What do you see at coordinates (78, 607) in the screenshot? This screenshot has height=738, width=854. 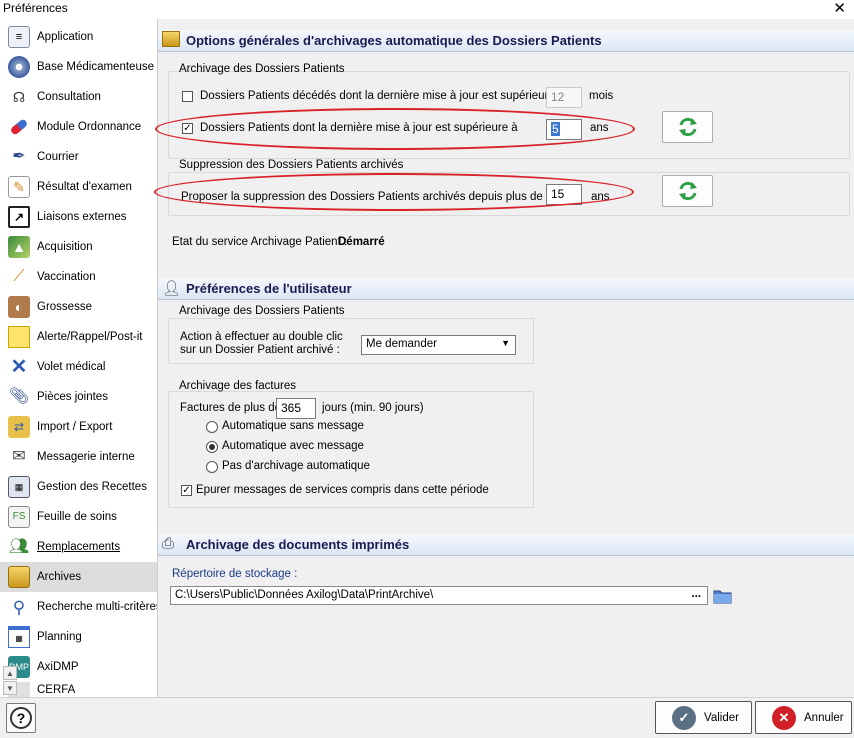 I see `sidebar-item-recherche: ⚲ Recherche multi-critères` at bounding box center [78, 607].